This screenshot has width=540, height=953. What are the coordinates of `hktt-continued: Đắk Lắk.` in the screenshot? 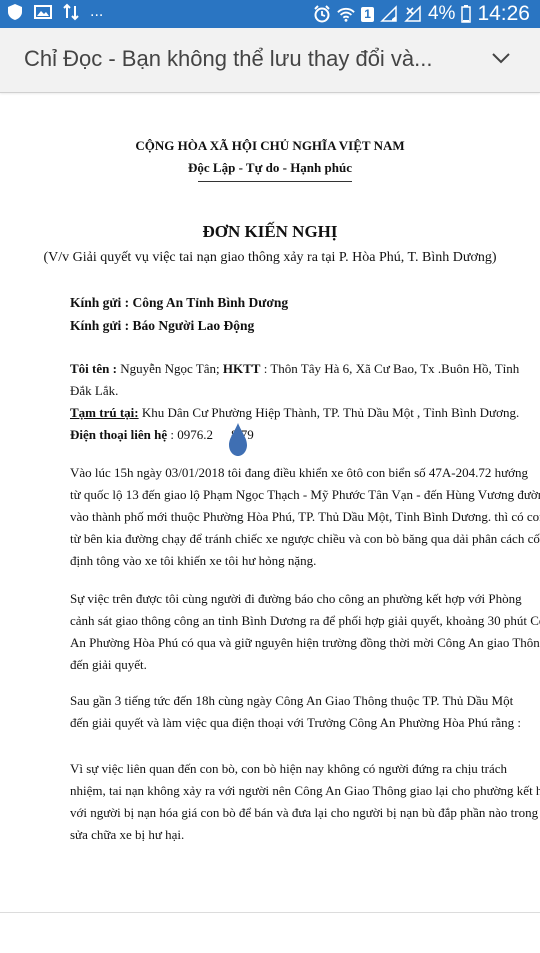 It's located at (94, 390).